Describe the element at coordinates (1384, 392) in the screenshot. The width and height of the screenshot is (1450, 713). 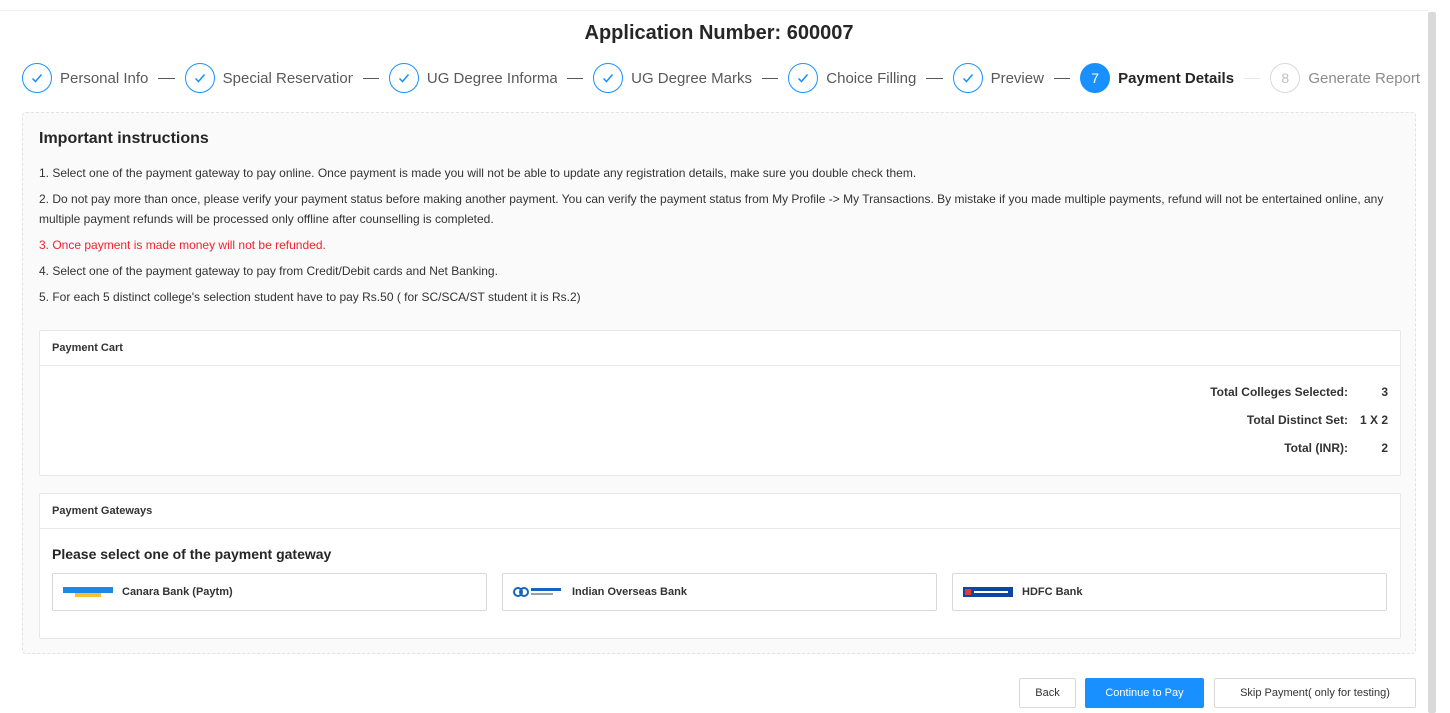
I see `cart-value: 3` at that location.